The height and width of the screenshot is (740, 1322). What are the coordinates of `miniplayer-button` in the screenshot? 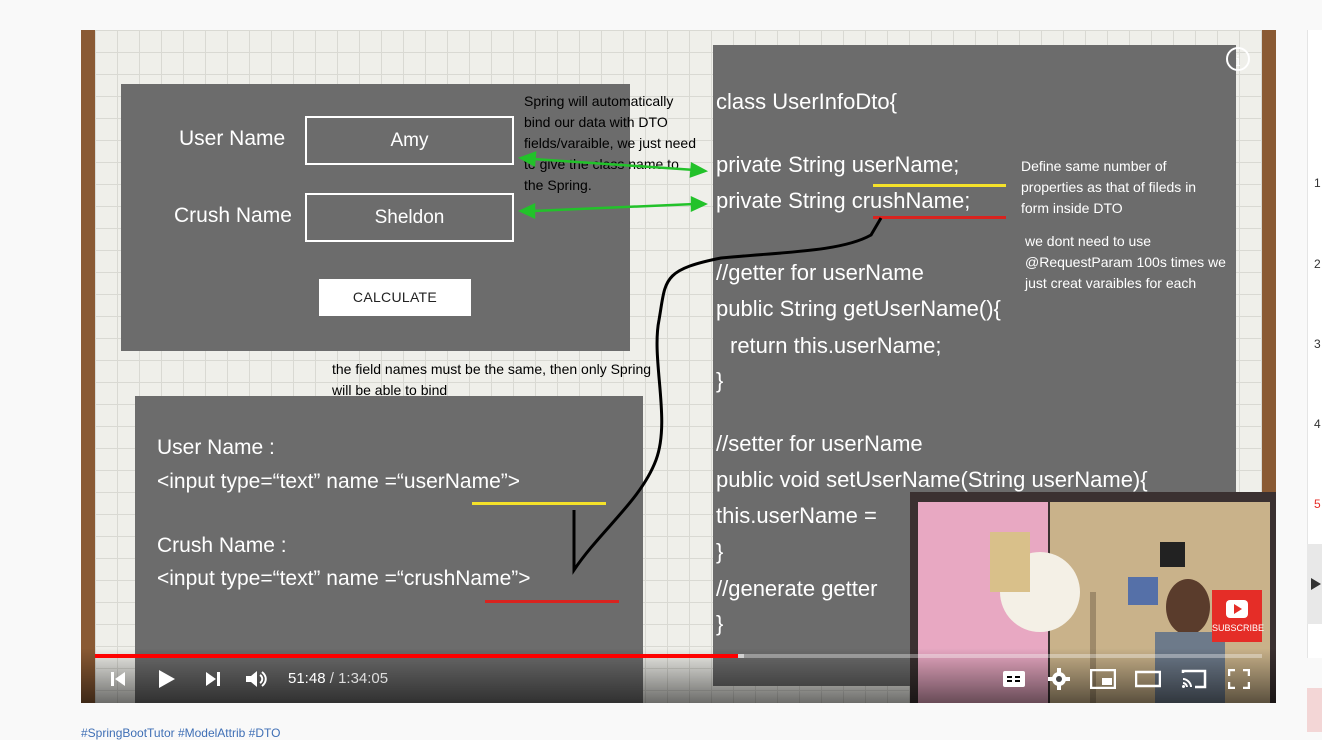 It's located at (1103, 679).